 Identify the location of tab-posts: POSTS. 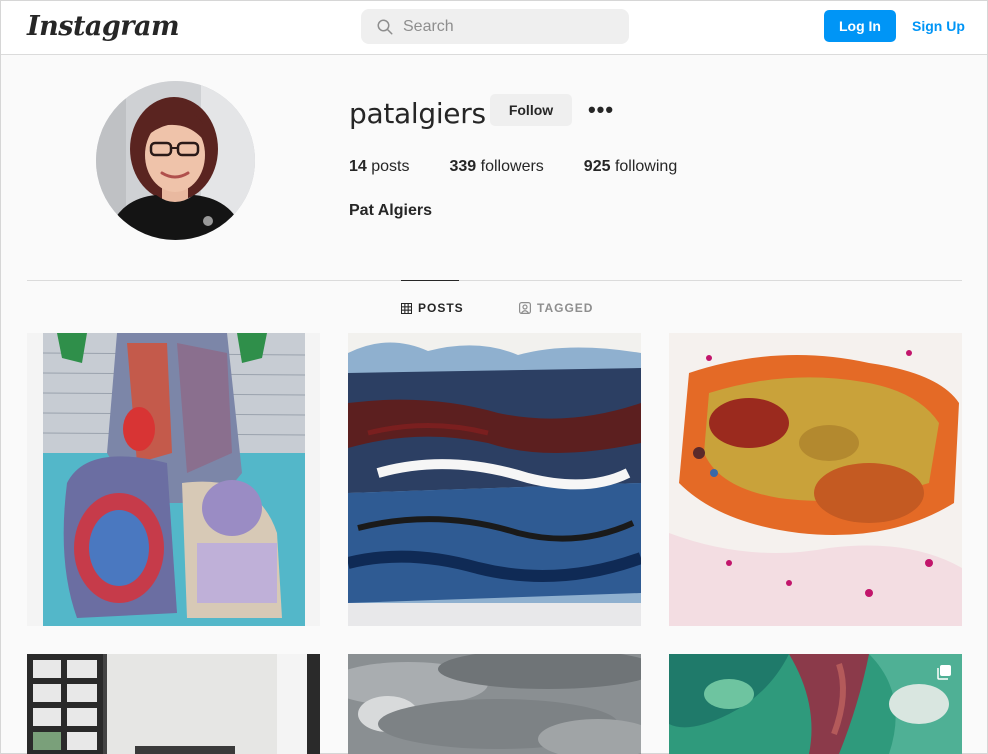
(432, 308).